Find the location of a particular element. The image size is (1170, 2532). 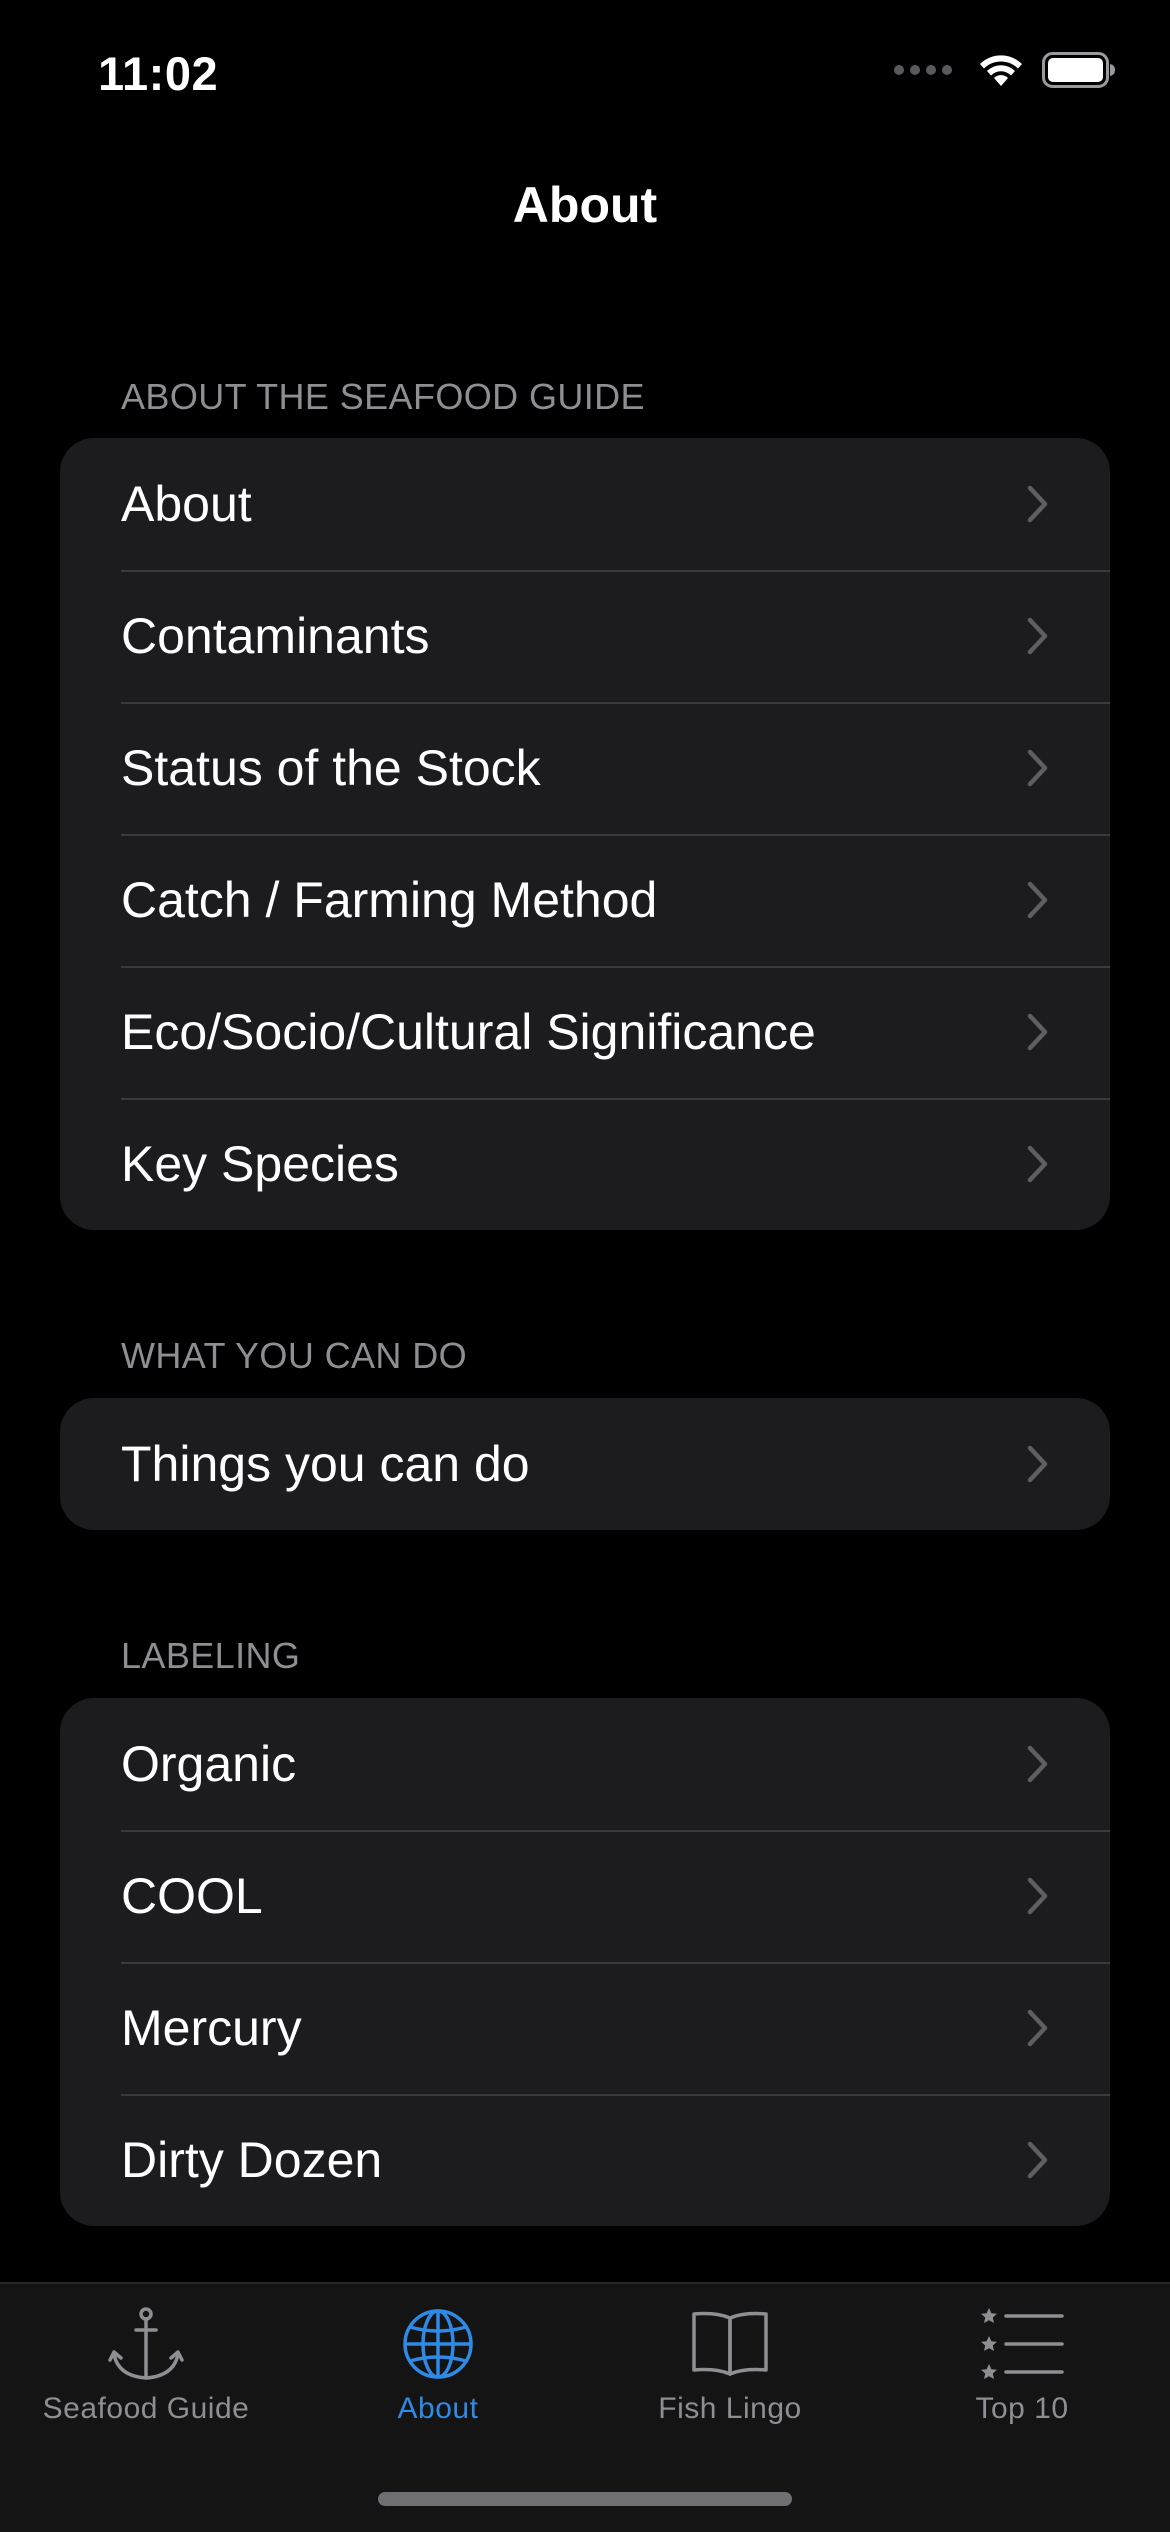

list-group-what-you-can-do: Things you can do is located at coordinates (585, 1464).